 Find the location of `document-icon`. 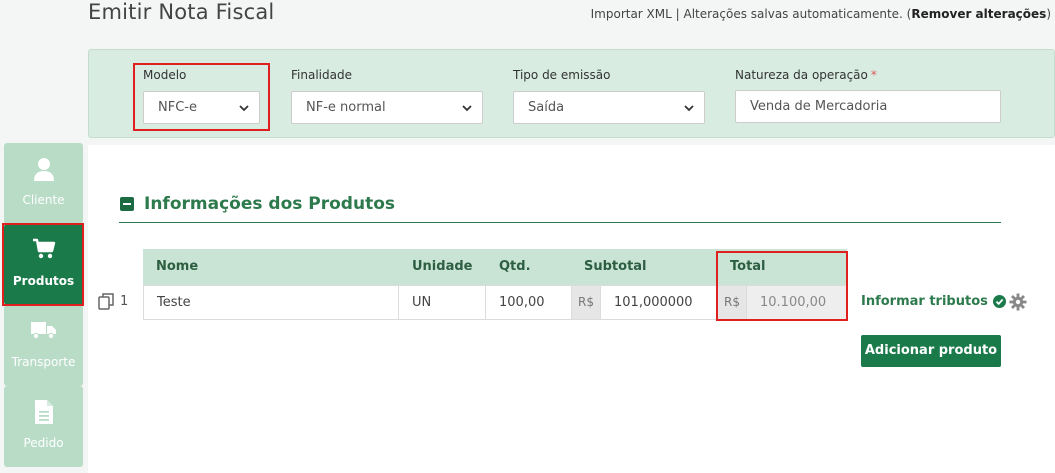

document-icon is located at coordinates (43, 412).